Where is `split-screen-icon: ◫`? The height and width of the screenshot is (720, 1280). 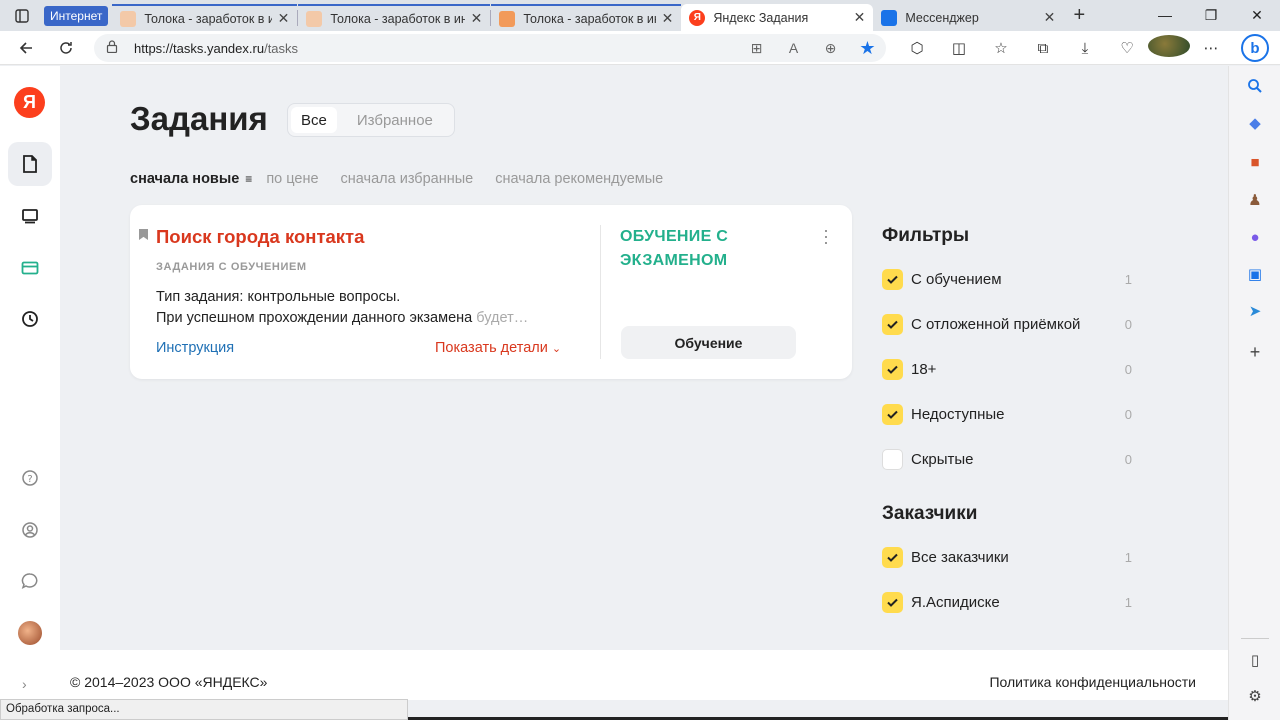 split-screen-icon: ◫ is located at coordinates (959, 48).